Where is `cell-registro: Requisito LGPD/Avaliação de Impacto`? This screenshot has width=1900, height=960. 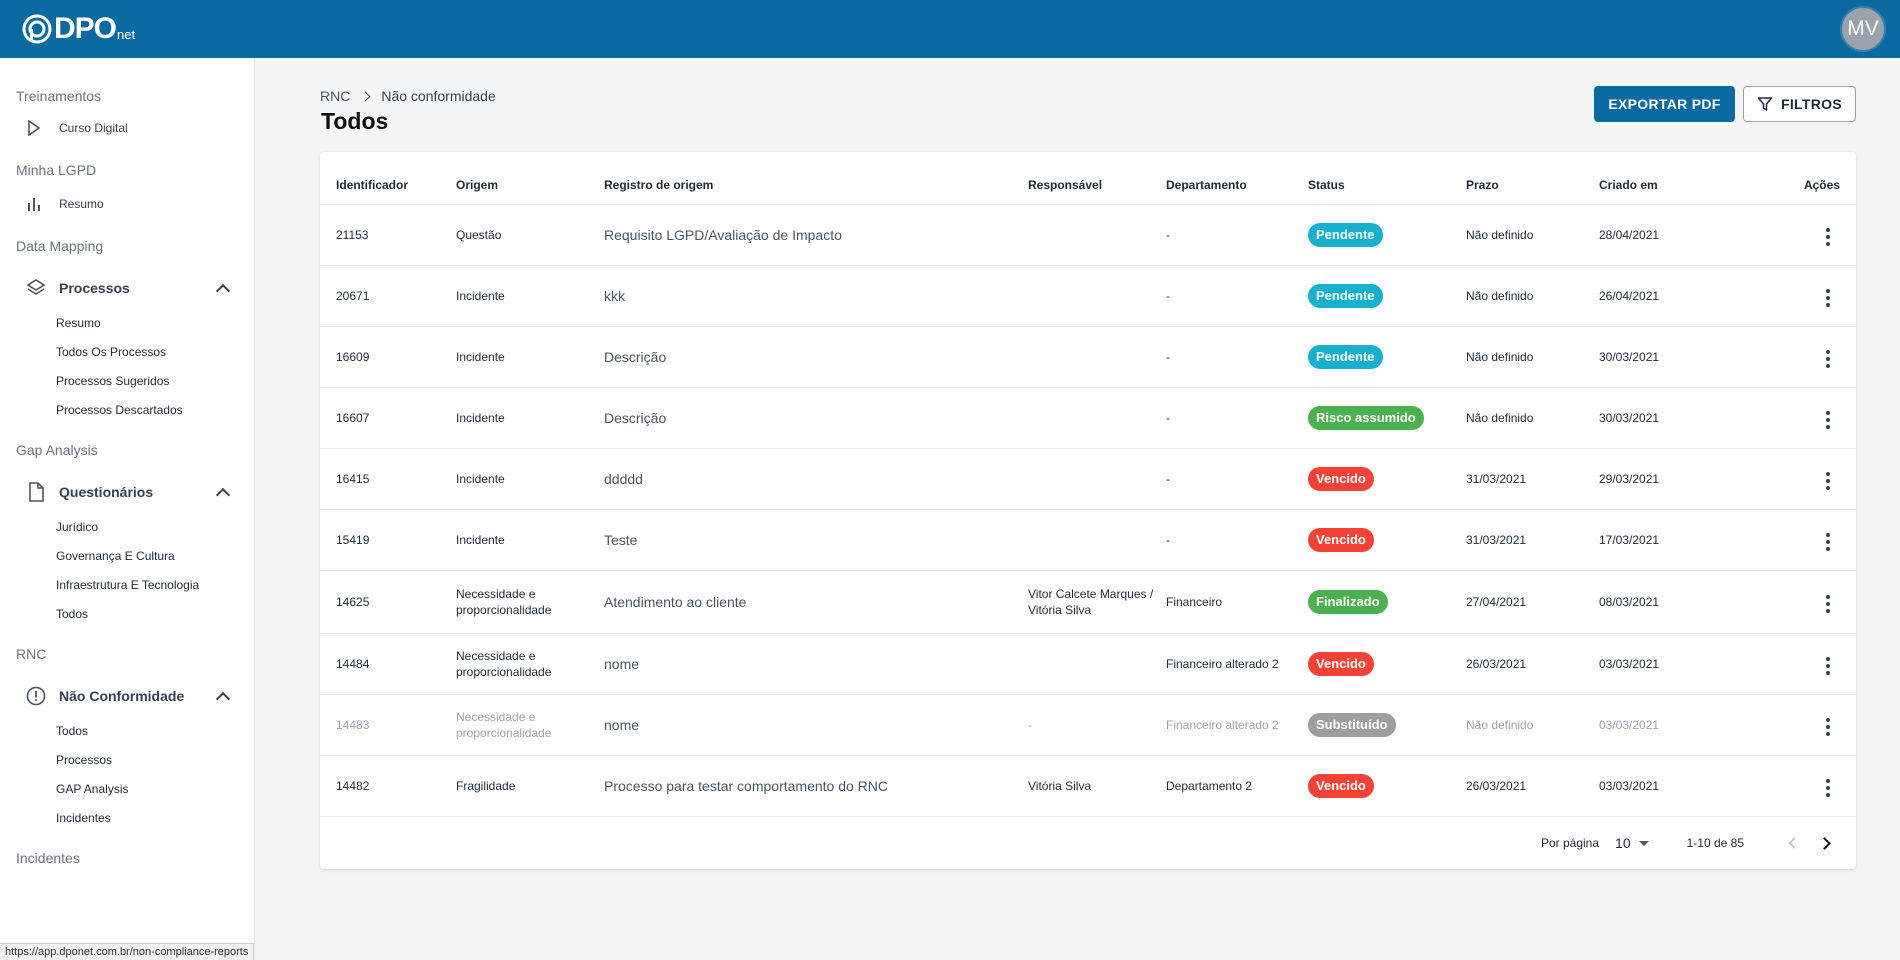 cell-registro: Requisito LGPD/Avaliação de Impacto is located at coordinates (816, 235).